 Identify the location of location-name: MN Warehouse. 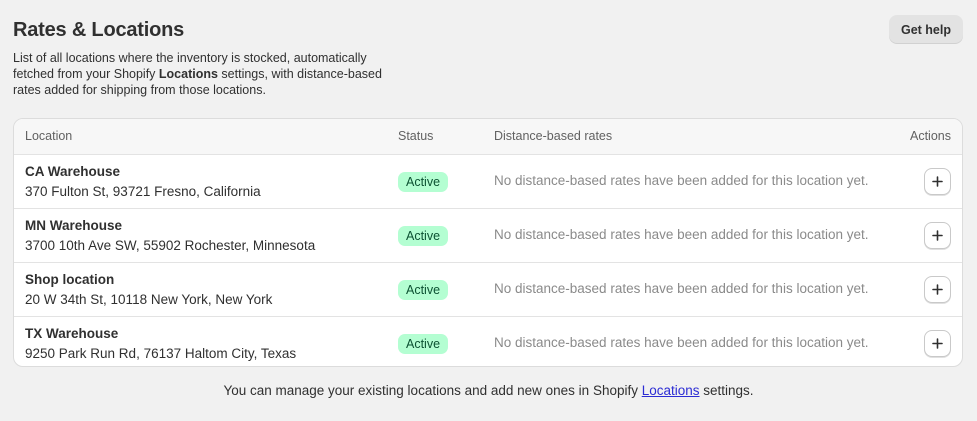
(74, 225).